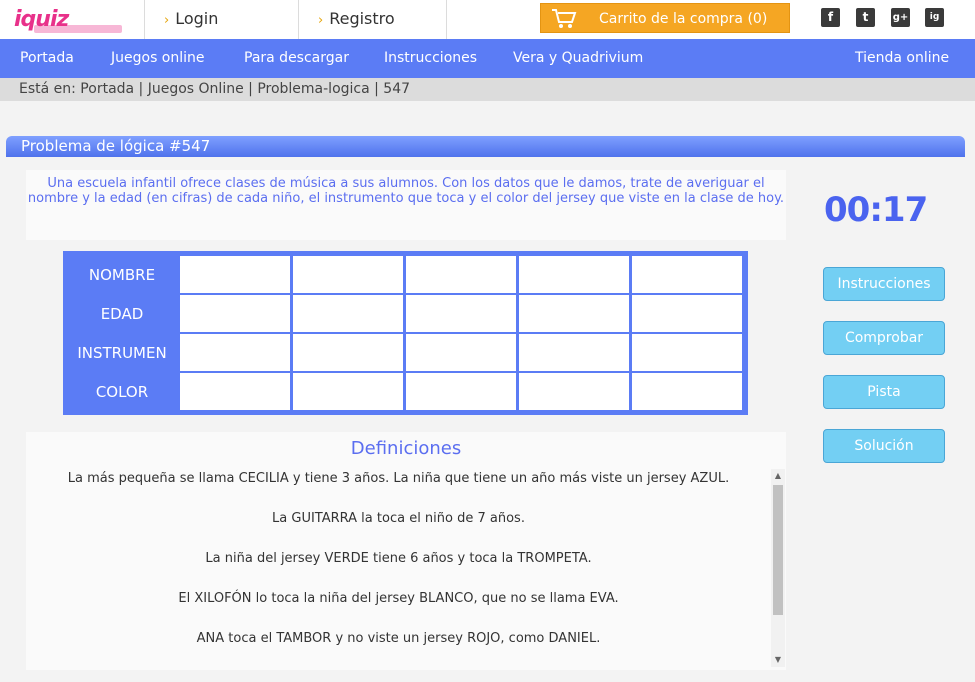 The width and height of the screenshot is (975, 682). Describe the element at coordinates (884, 392) in the screenshot. I see `hint-button: Pista` at that location.